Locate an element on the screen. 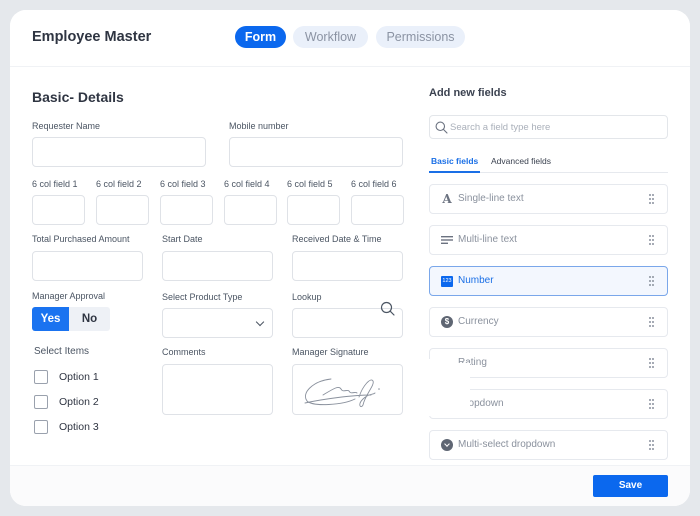 Image resolution: width=700 pixels, height=516 pixels. col-field-3-label: 6 col field 3 is located at coordinates (183, 184).